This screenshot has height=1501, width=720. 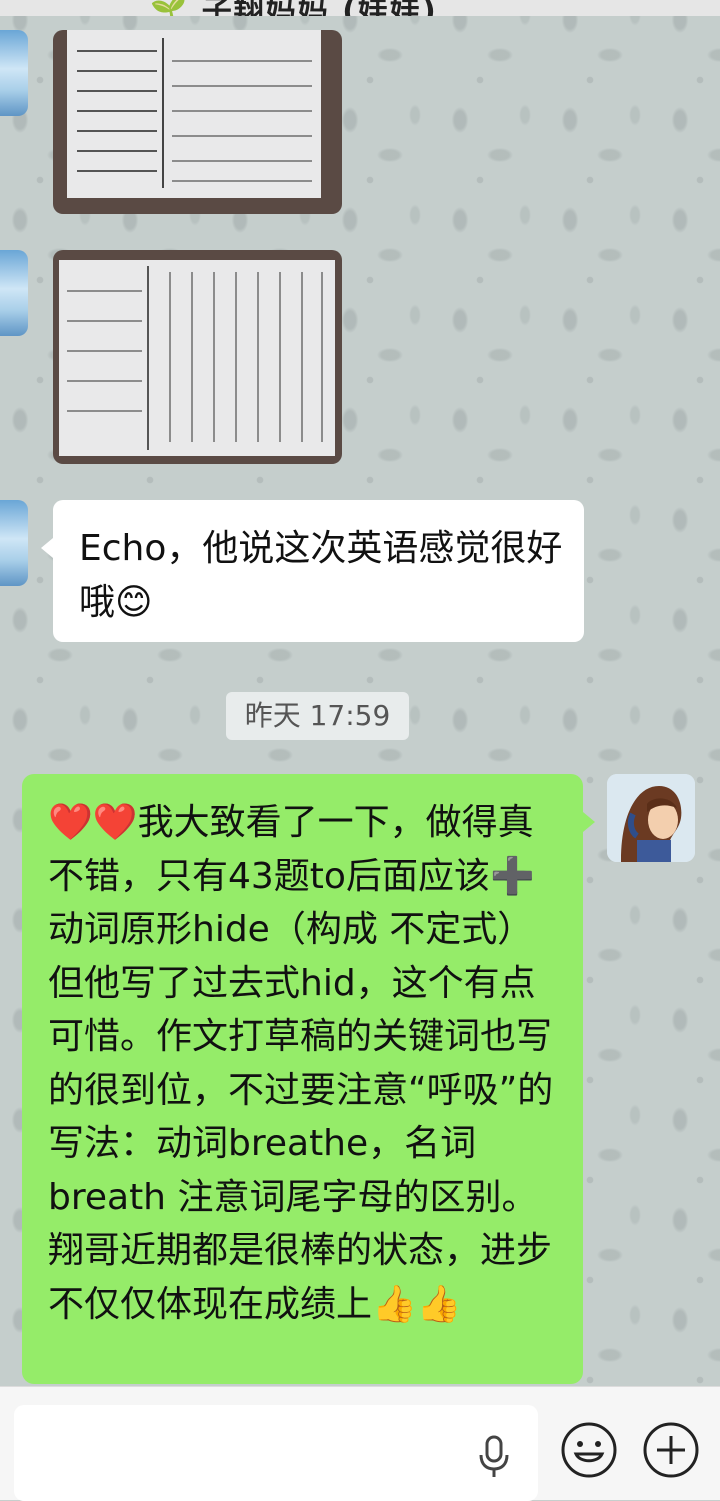 What do you see at coordinates (589, 1450) in the screenshot?
I see `emoji-icon` at bounding box center [589, 1450].